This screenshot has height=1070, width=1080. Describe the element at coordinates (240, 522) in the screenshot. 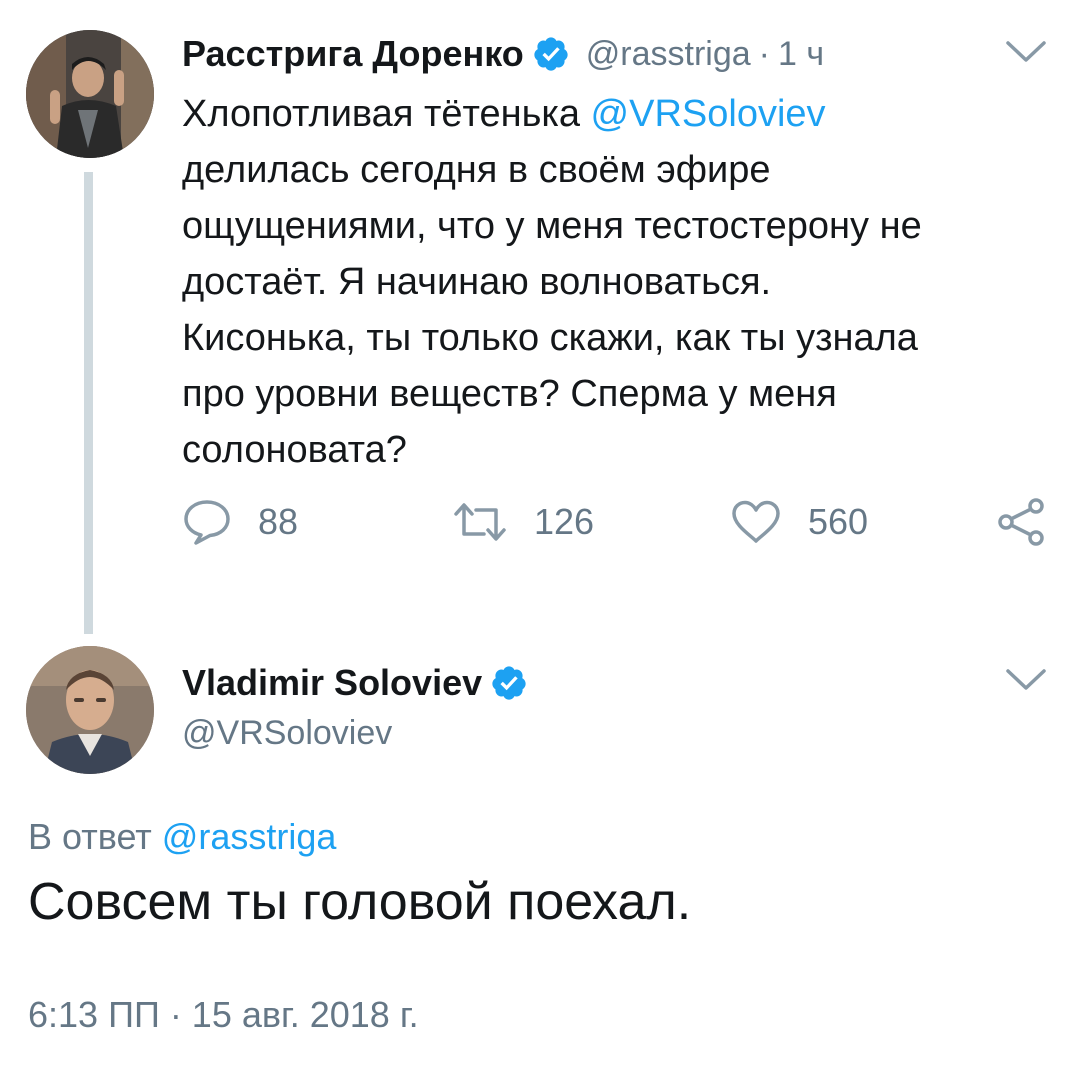

I see `reply-button: 88` at that location.